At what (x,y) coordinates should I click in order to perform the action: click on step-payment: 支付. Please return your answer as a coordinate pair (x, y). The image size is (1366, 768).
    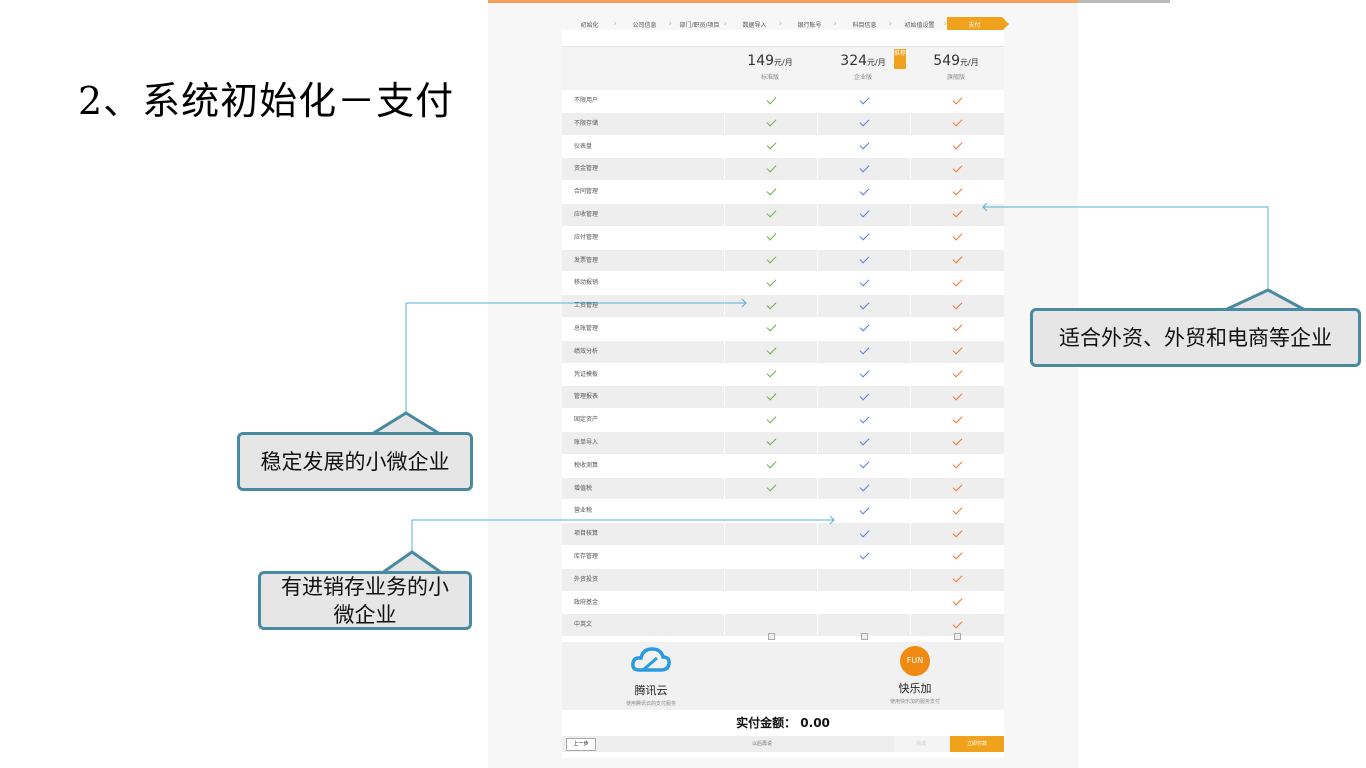
    Looking at the image, I should click on (978, 24).